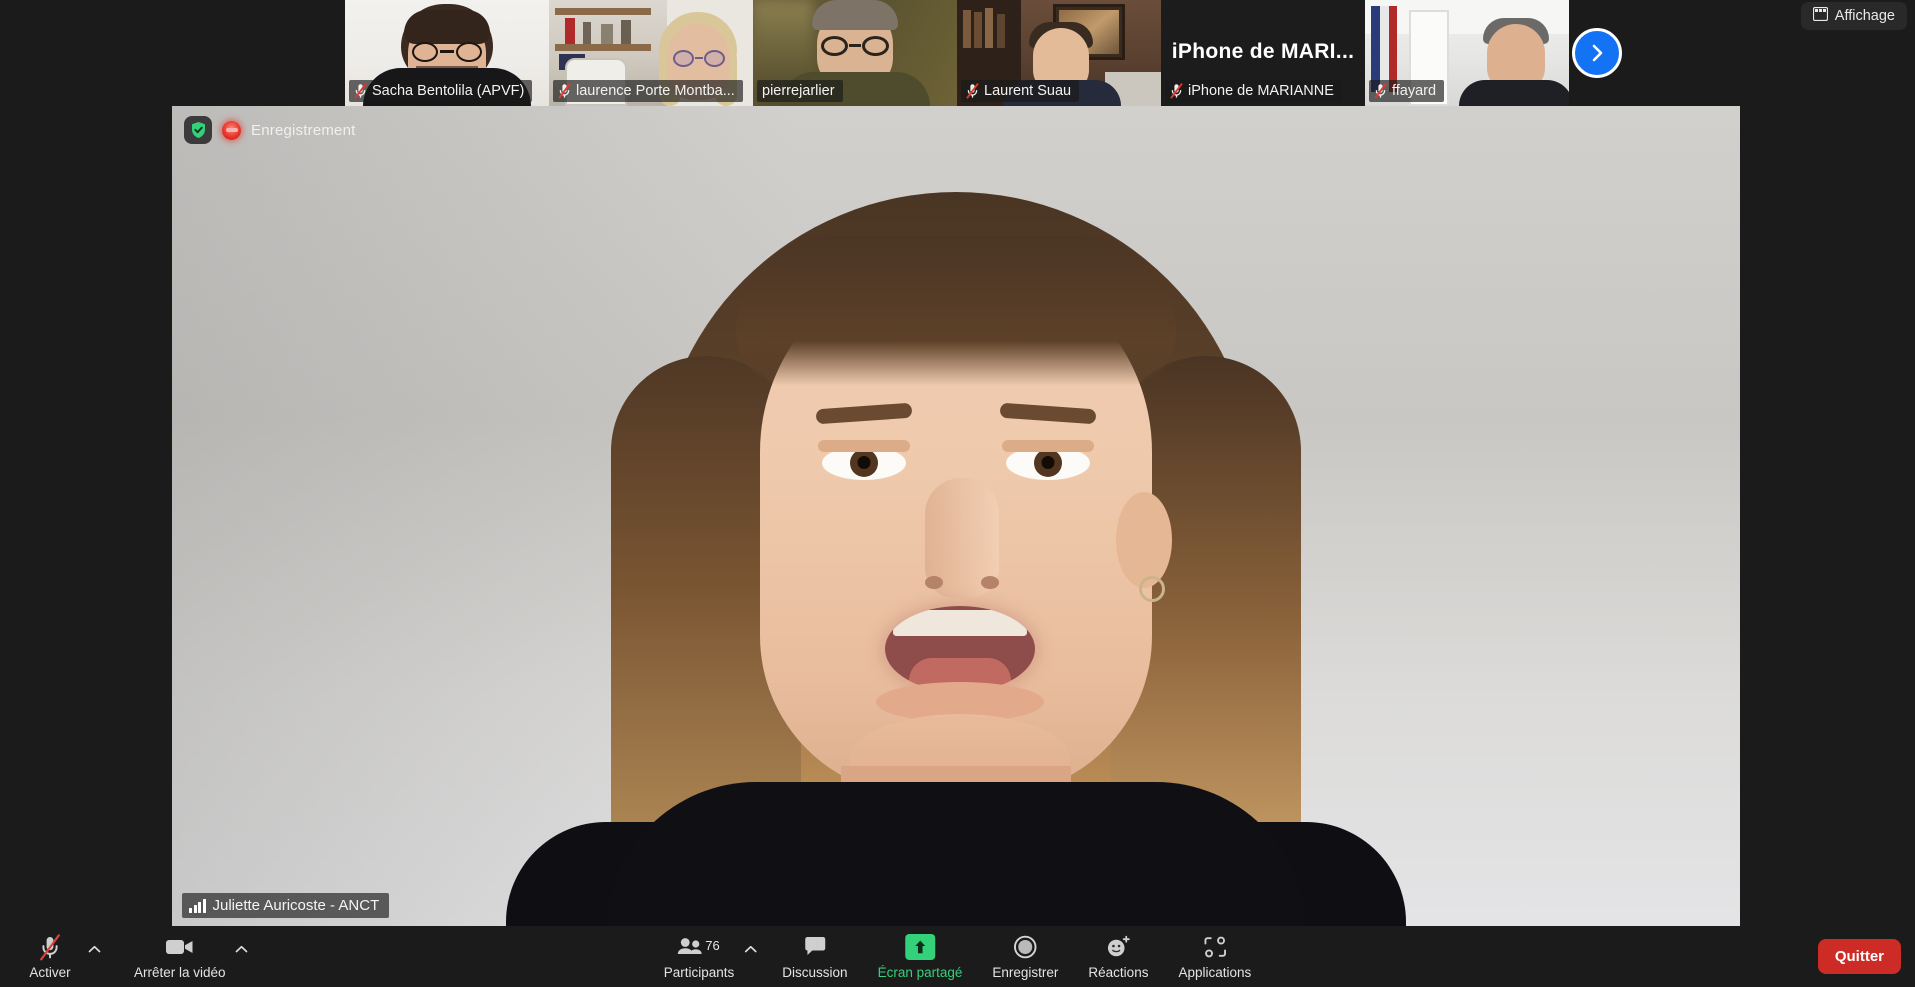  What do you see at coordinates (1261, 91) in the screenshot?
I see `thumbnail-name: iPhone de MARIANNE` at bounding box center [1261, 91].